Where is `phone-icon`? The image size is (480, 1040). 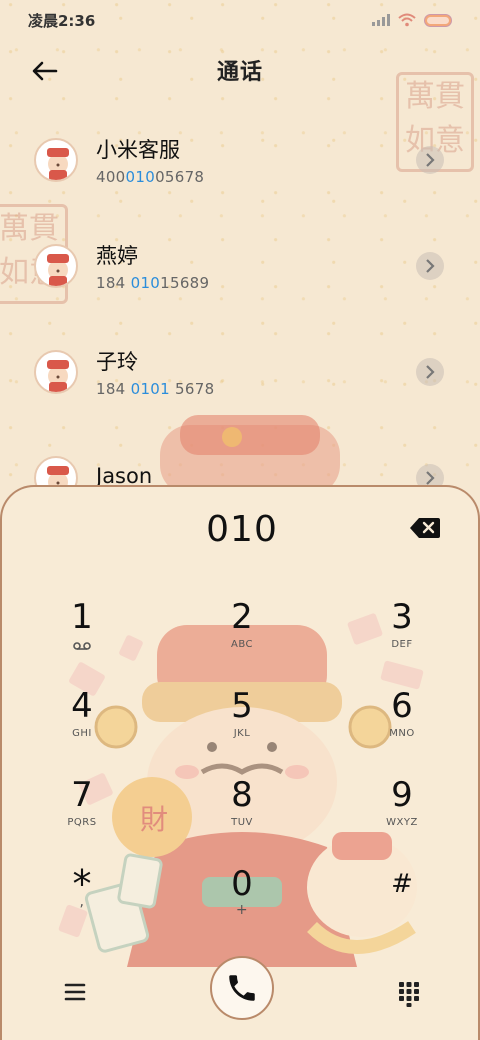 phone-icon is located at coordinates (242, 988).